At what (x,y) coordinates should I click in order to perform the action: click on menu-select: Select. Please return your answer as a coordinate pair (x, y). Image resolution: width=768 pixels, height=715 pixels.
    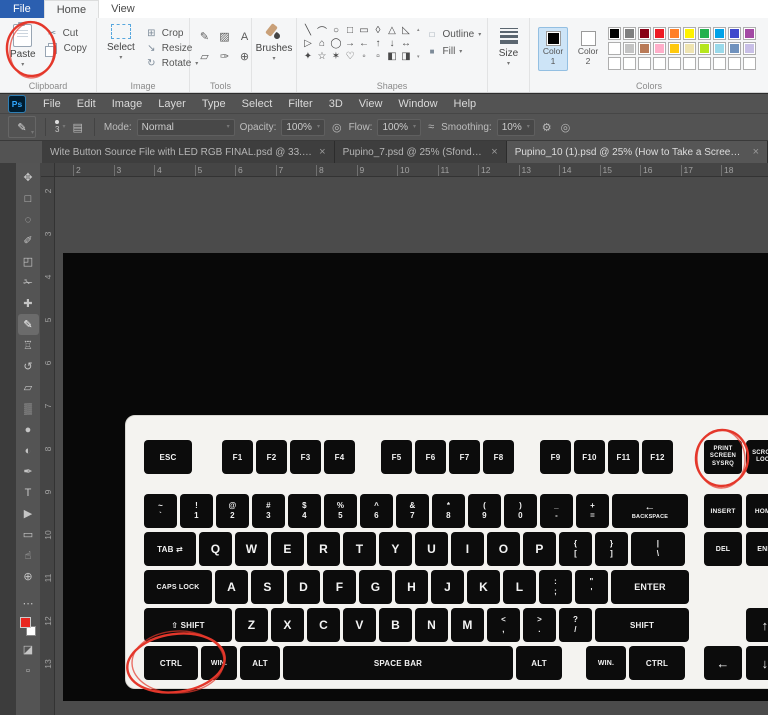
    Looking at the image, I should click on (257, 104).